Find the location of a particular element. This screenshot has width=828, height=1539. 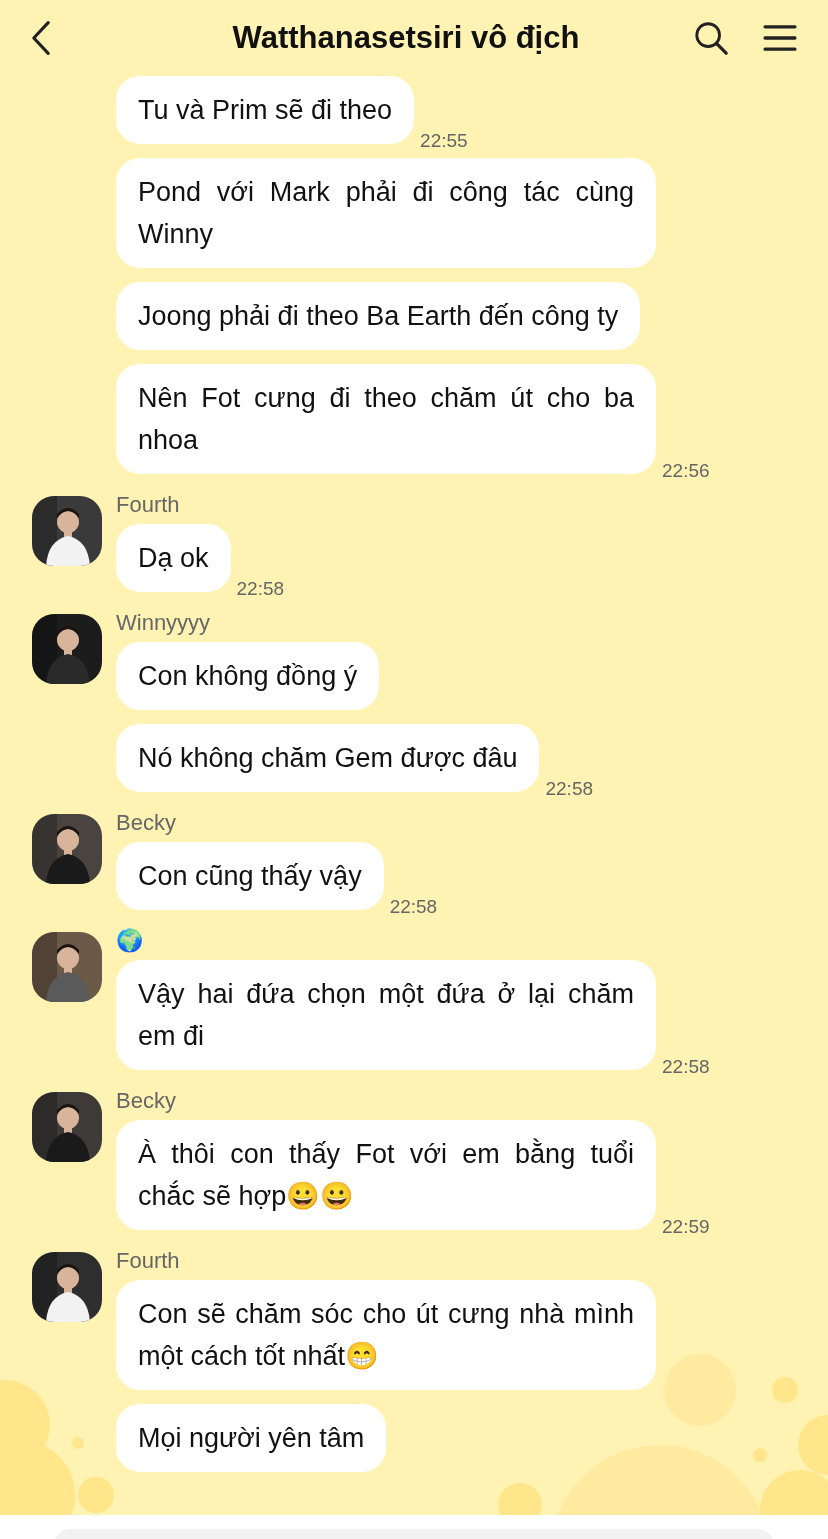

search-icon is located at coordinates (711, 38).